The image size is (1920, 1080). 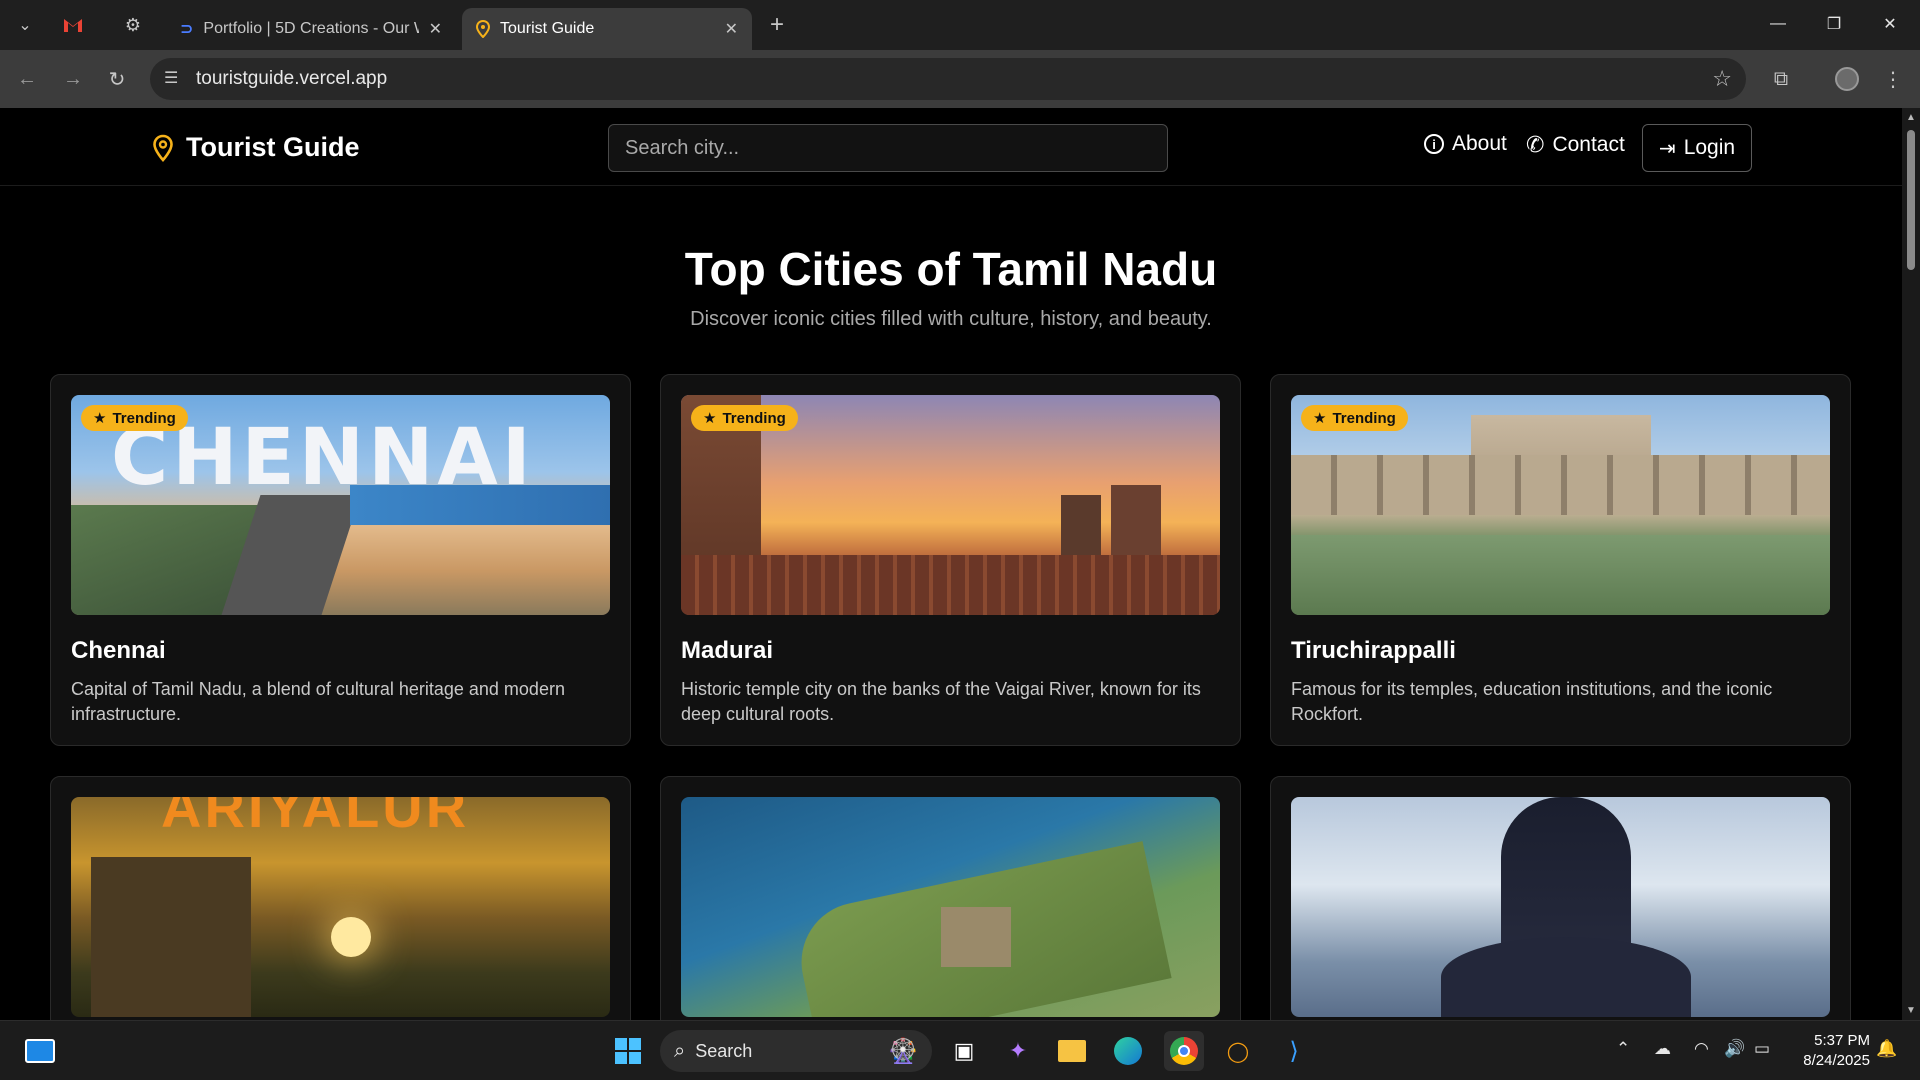 I want to click on browser-toolbar: ← → ↻ ☰ touristguide.vercel.app ☆ ⧉ ⋮, so click(x=960, y=79).